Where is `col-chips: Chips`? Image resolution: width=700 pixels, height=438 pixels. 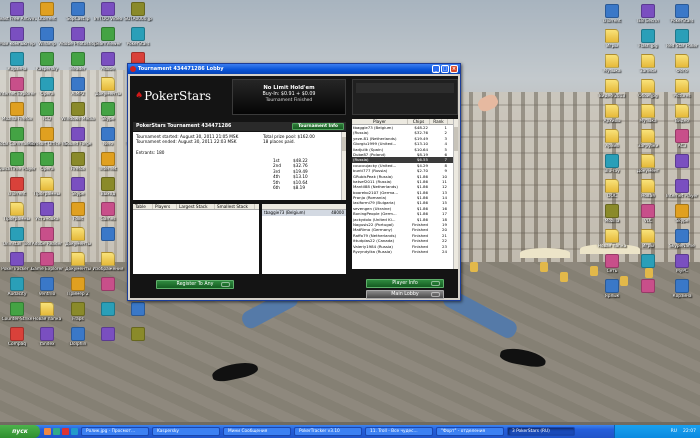 col-chips: Chips is located at coordinates (419, 121).